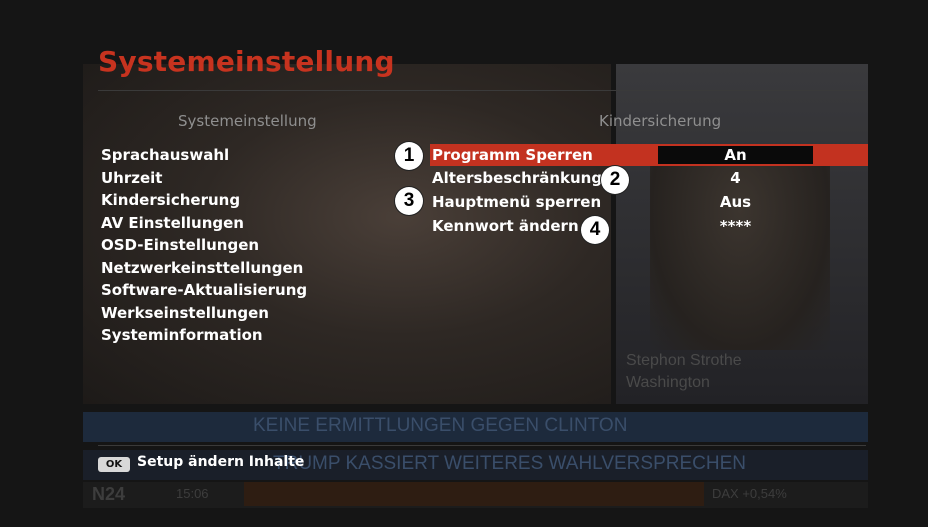  Describe the element at coordinates (649, 155) in the screenshot. I see `setting-row-programm-sperren: Programm Sperren An` at that location.